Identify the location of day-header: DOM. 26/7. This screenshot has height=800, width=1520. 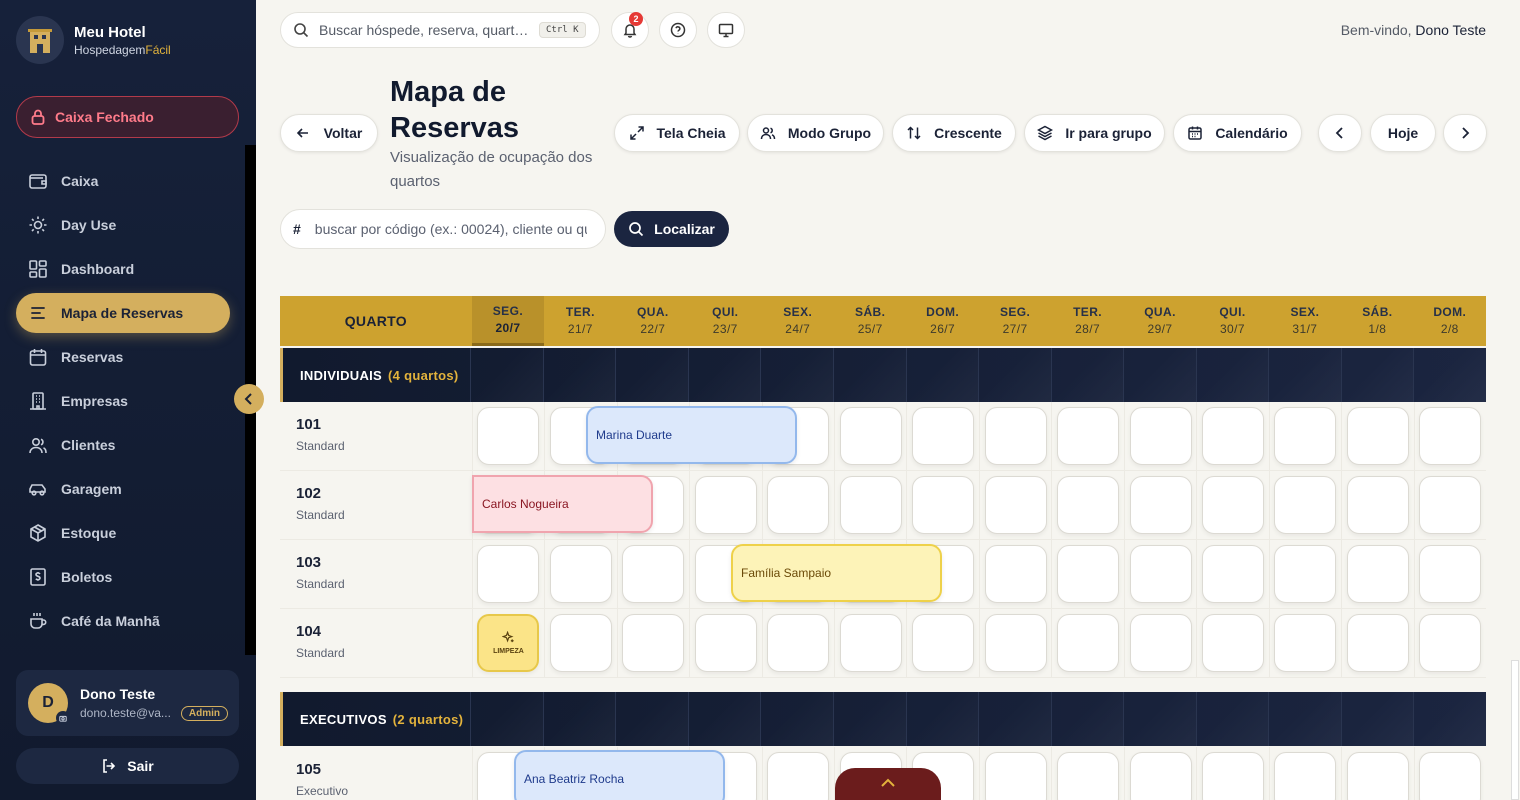
(942, 321).